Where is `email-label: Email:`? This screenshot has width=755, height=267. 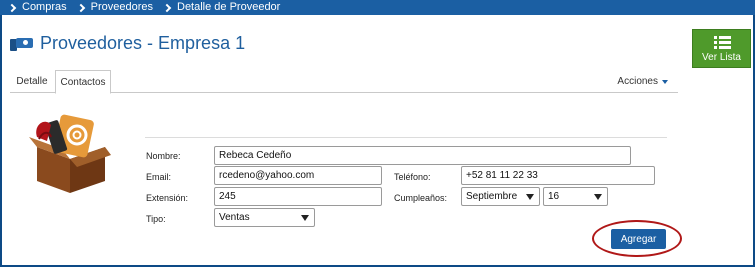 email-label: Email: is located at coordinates (159, 177).